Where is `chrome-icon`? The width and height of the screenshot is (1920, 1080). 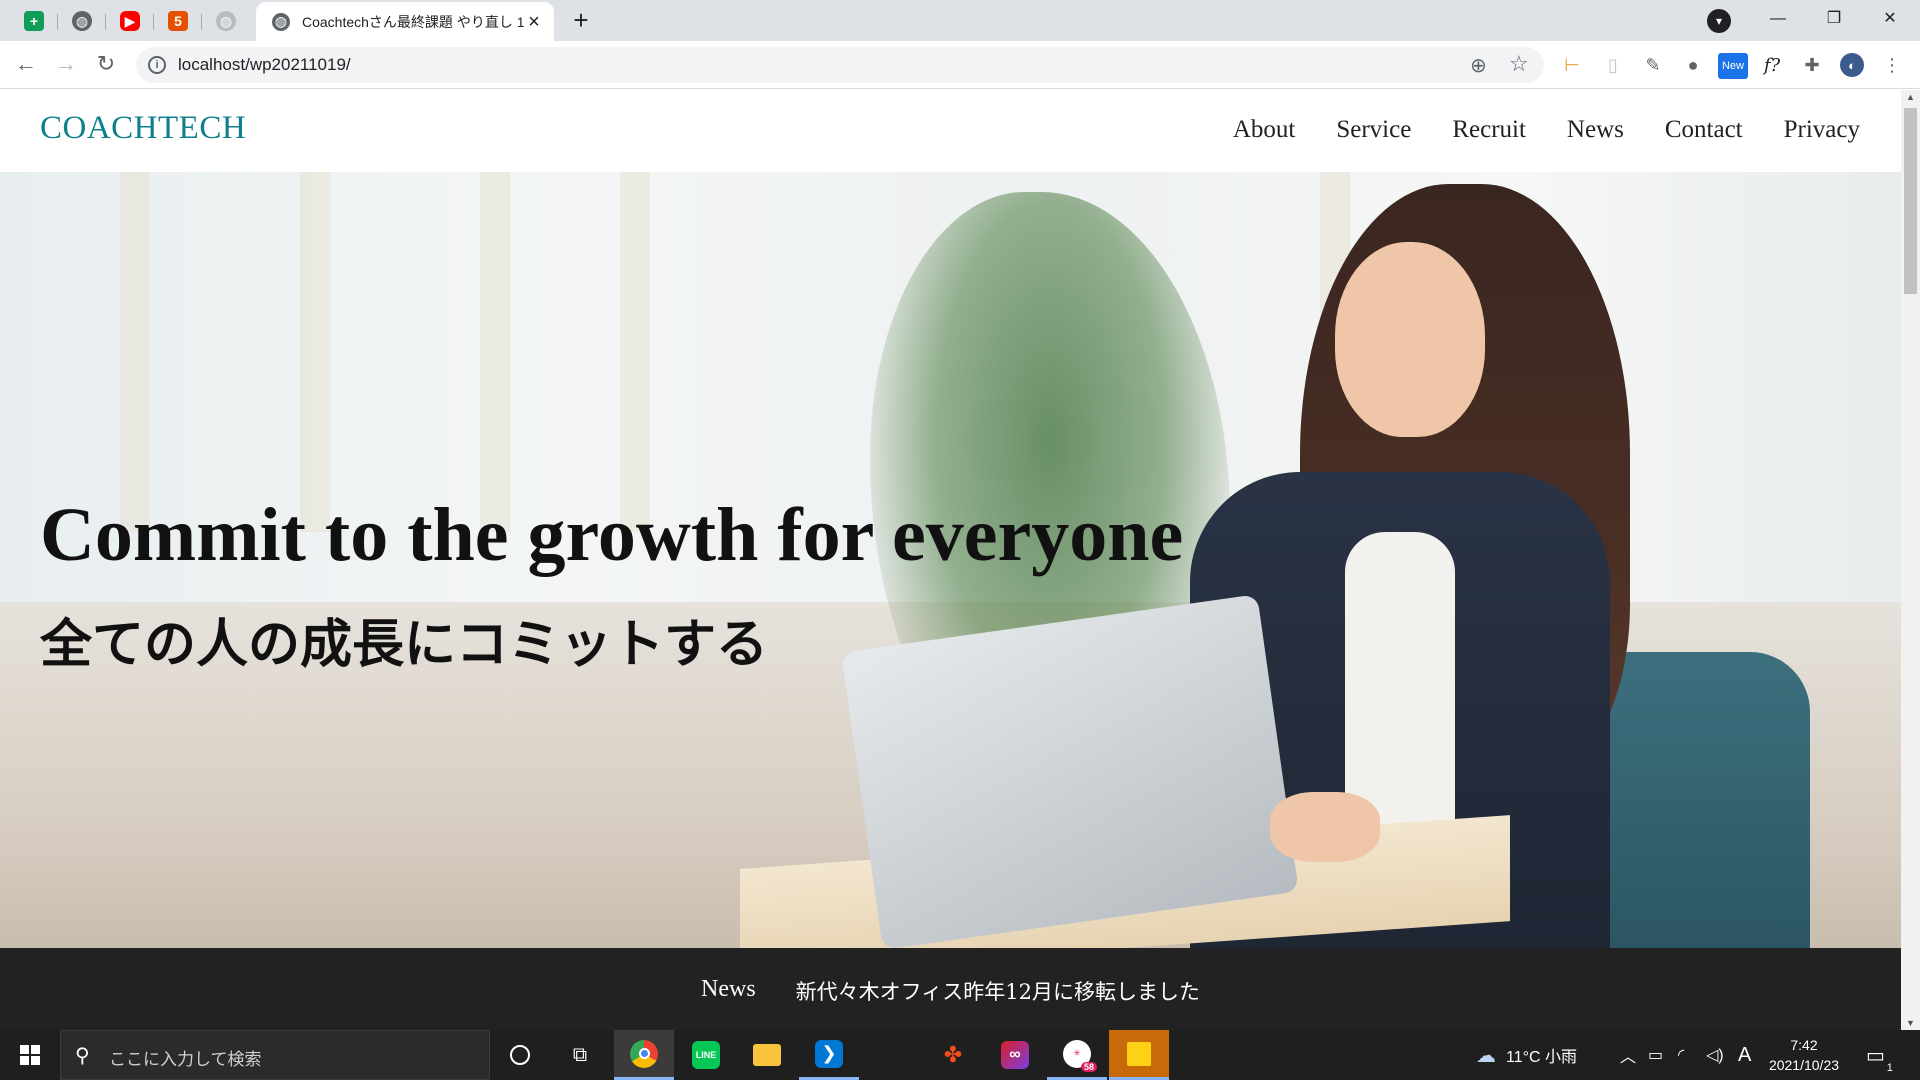 chrome-icon is located at coordinates (644, 1053).